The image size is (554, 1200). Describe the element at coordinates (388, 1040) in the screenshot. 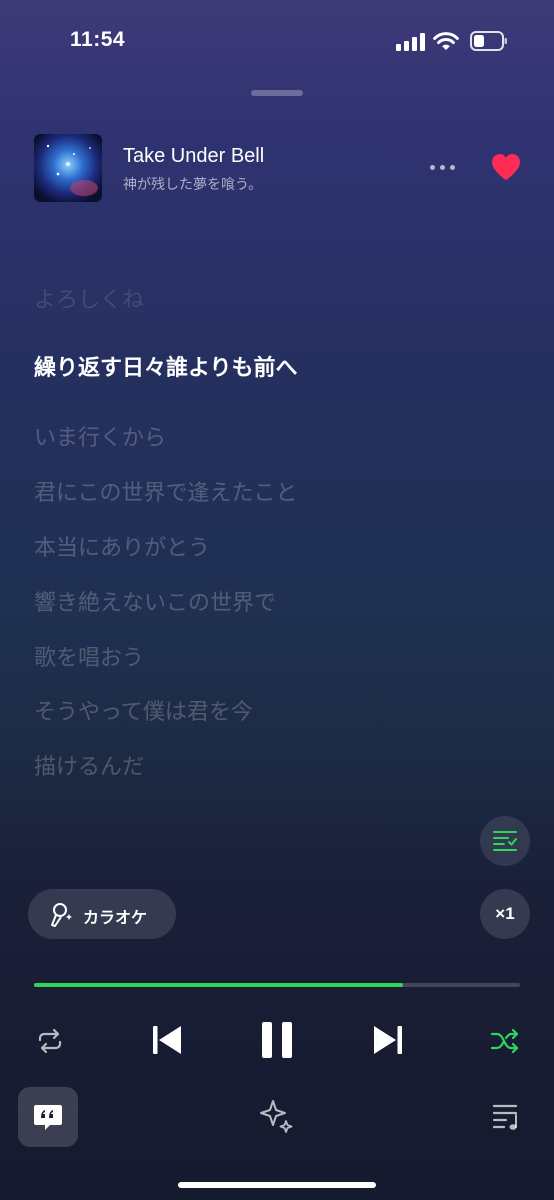

I see `next-track-icon` at that location.